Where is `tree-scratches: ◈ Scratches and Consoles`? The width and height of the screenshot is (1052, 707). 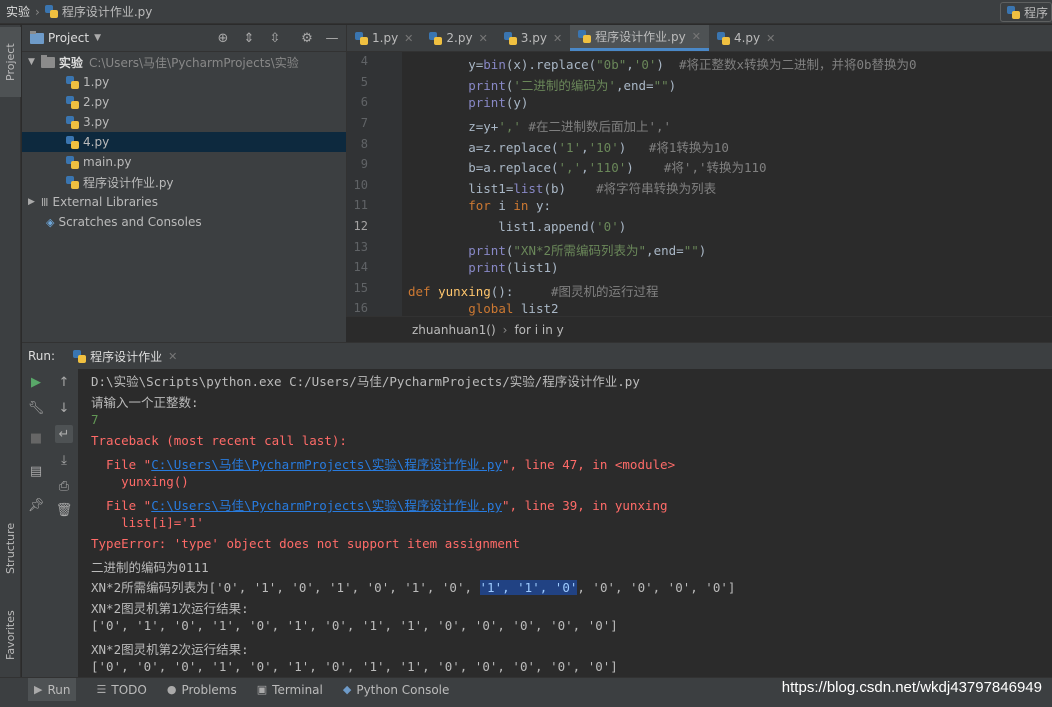 tree-scratches: ◈ Scratches and Consoles is located at coordinates (184, 222).